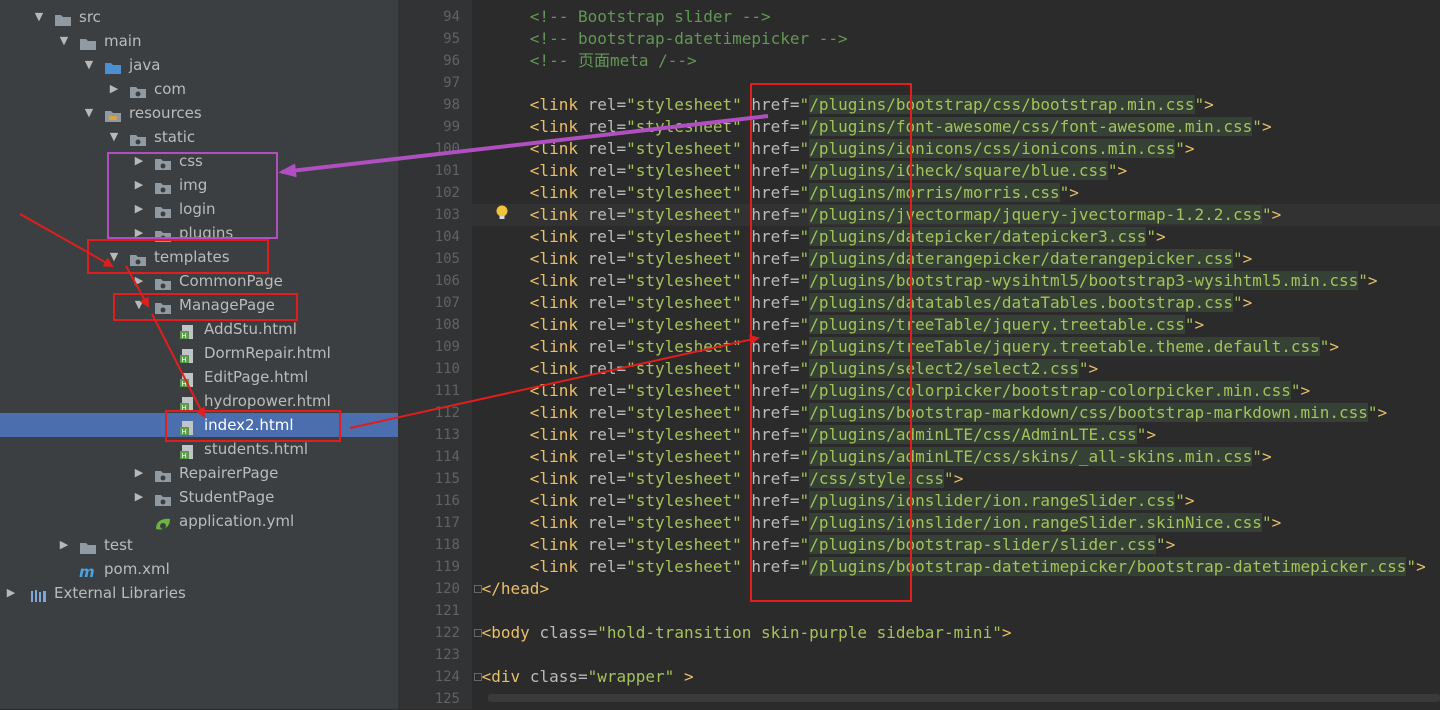 This screenshot has height=710, width=1440. I want to click on annotation-arrow-red-index2, so click(178, 365).